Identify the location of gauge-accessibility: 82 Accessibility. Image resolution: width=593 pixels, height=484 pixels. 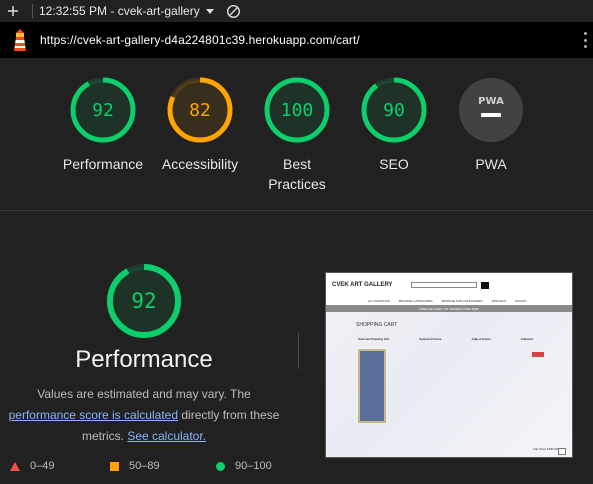
(200, 125).